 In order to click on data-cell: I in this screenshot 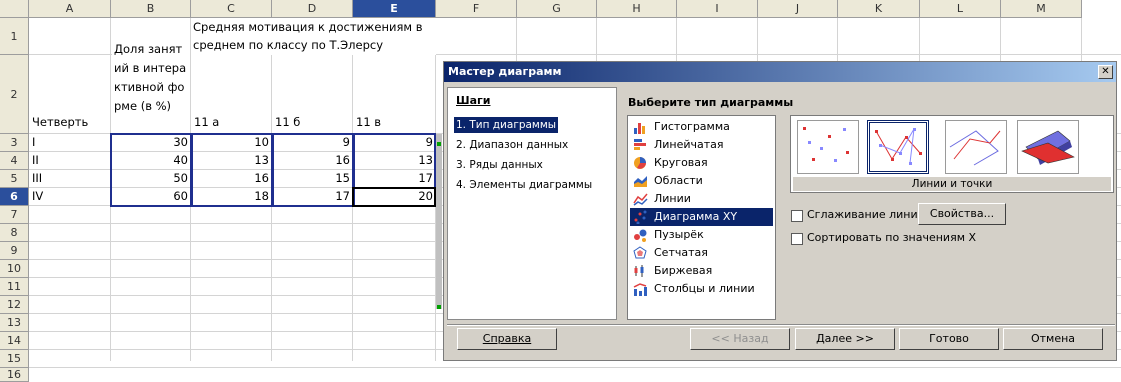, I will do `click(70, 142)`.